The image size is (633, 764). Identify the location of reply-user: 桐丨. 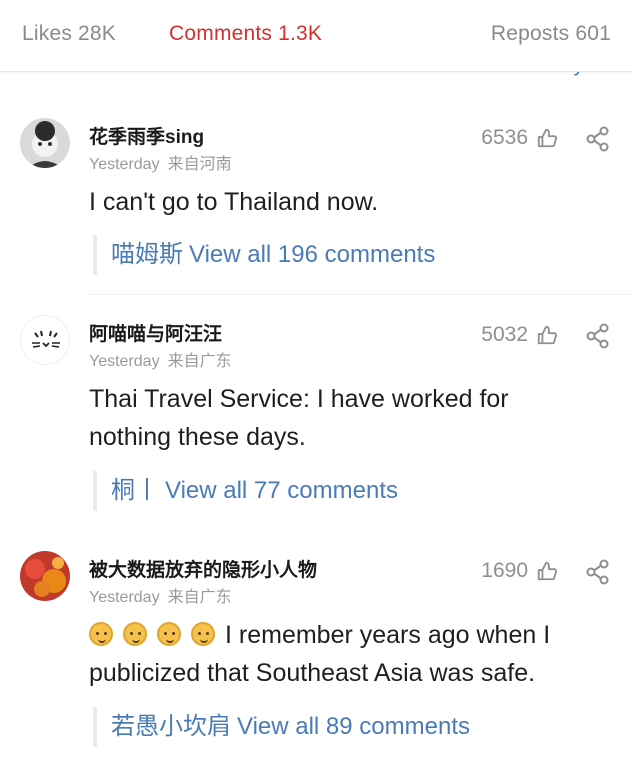
(135, 490).